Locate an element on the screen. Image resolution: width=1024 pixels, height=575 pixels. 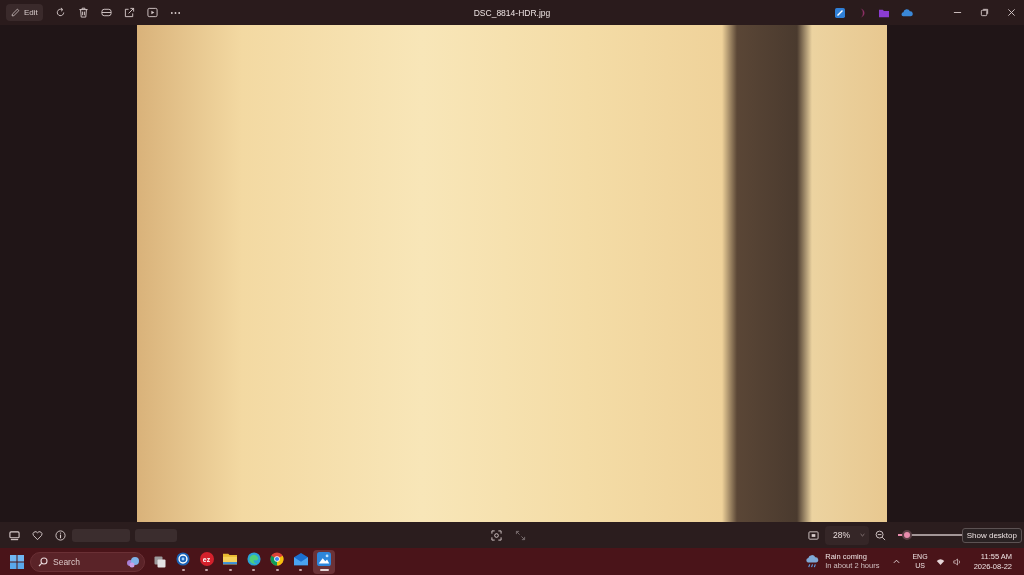
edit-button: Edit is located at coordinates (24, 12).